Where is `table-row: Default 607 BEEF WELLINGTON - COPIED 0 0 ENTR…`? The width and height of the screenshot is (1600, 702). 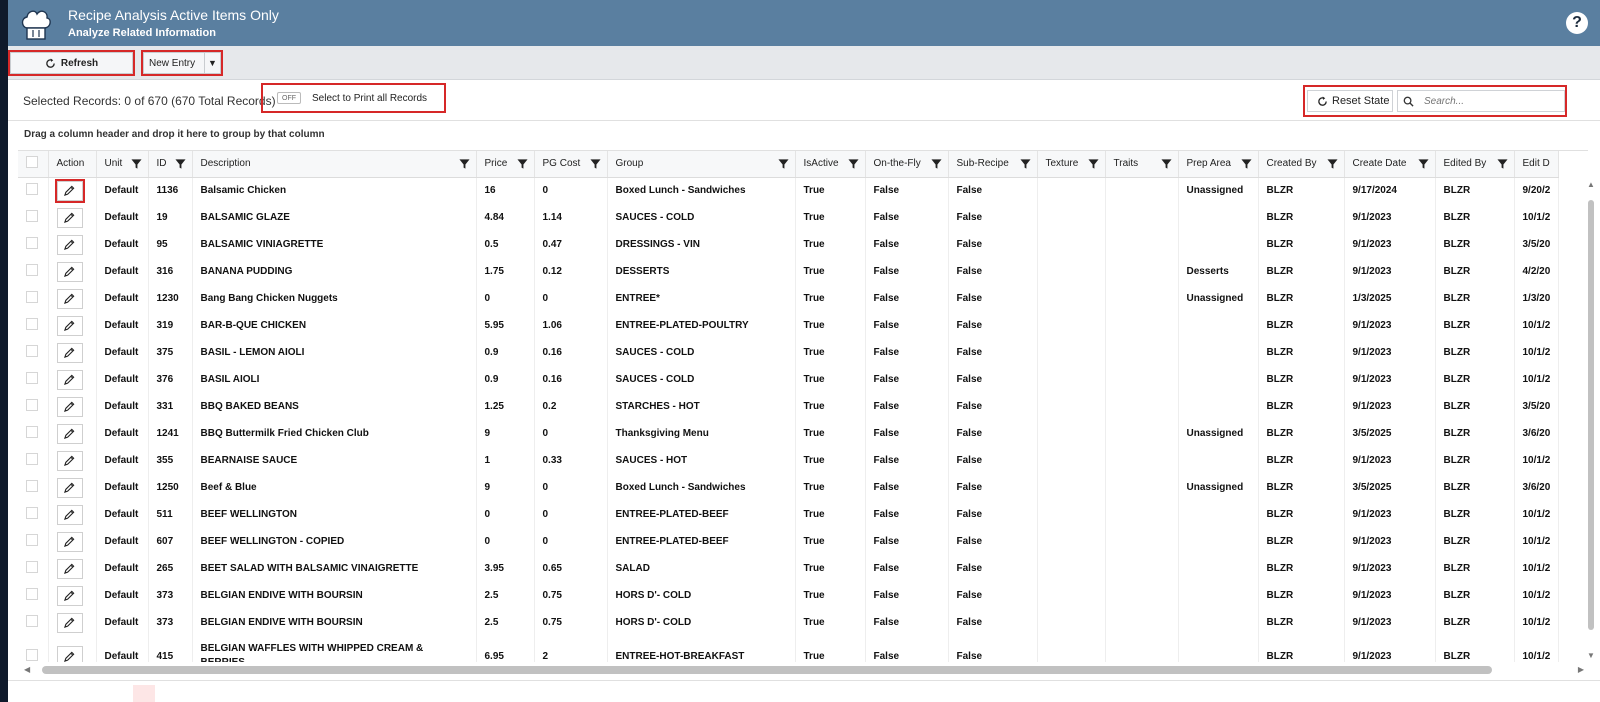
table-row: Default 607 BEEF WELLINGTON - COPIED 0 0 ENTR… is located at coordinates (789, 541).